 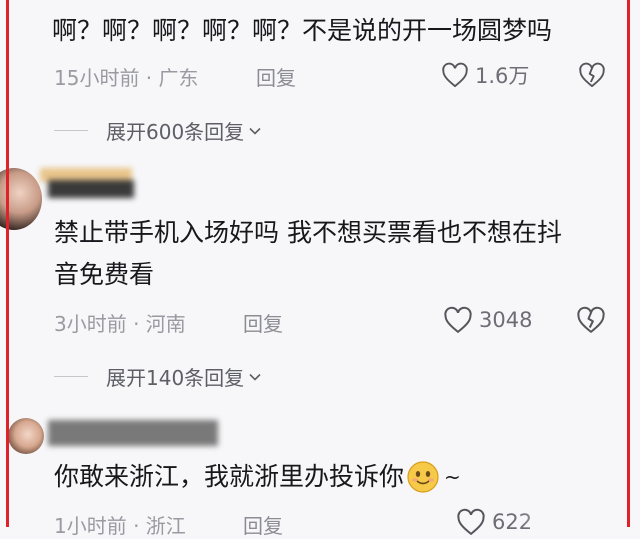 What do you see at coordinates (120, 526) in the screenshot?
I see `comment-time-location: 1小时前 · 浙江` at bounding box center [120, 526].